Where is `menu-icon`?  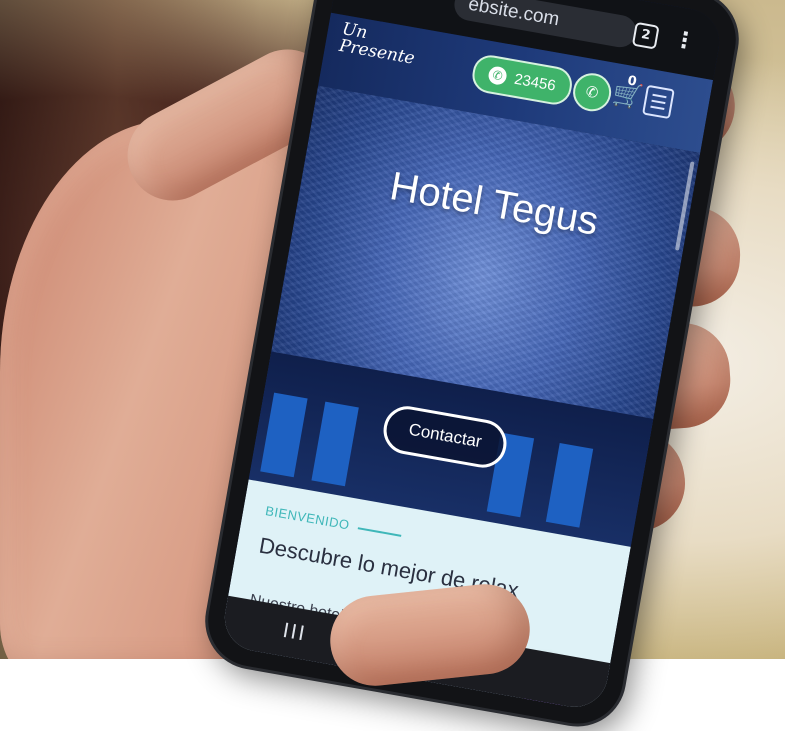
menu-icon is located at coordinates (658, 102).